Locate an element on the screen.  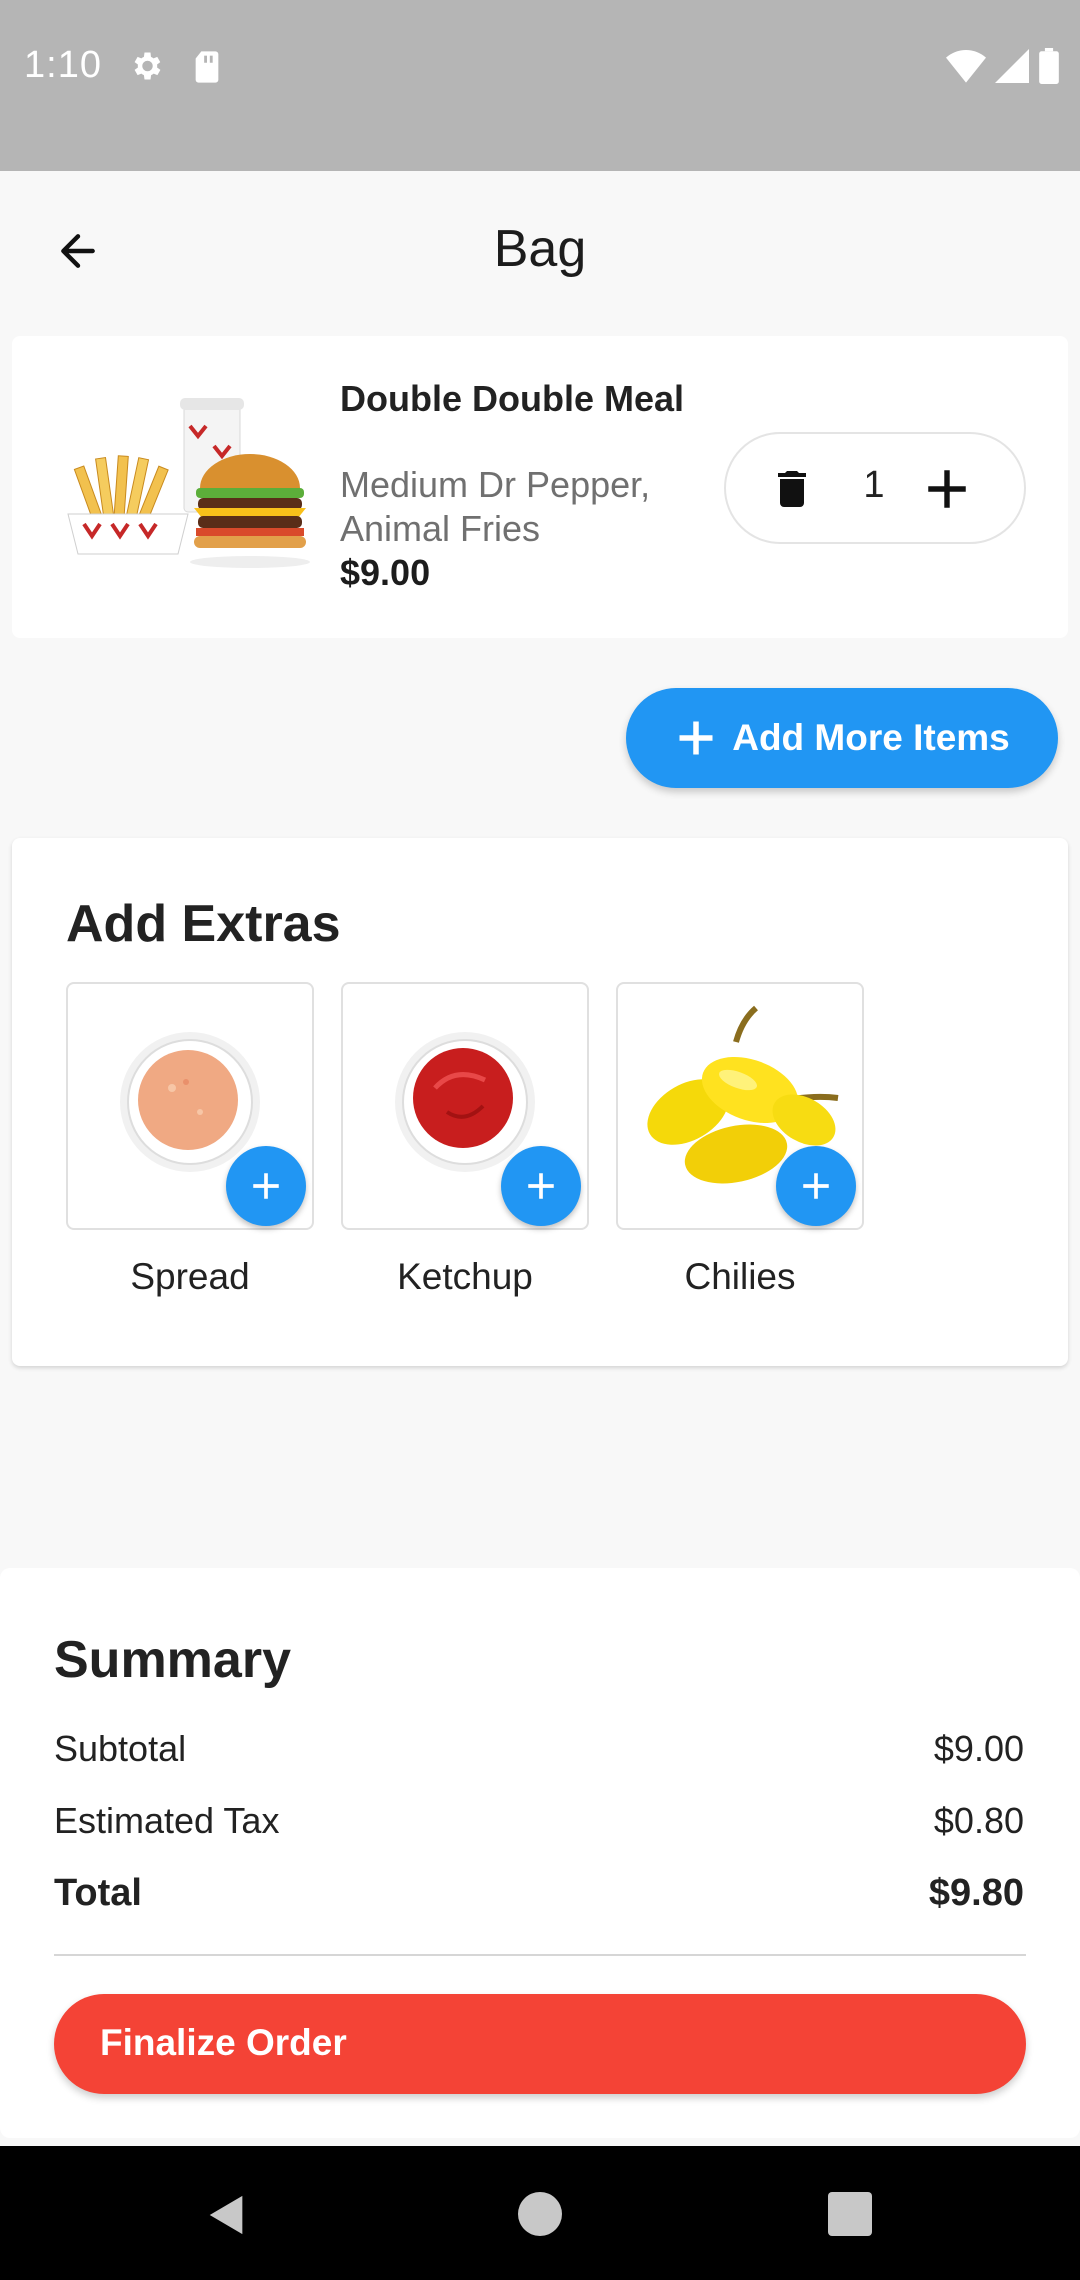
tax-label: Estimated Tax is located at coordinates (167, 1820).